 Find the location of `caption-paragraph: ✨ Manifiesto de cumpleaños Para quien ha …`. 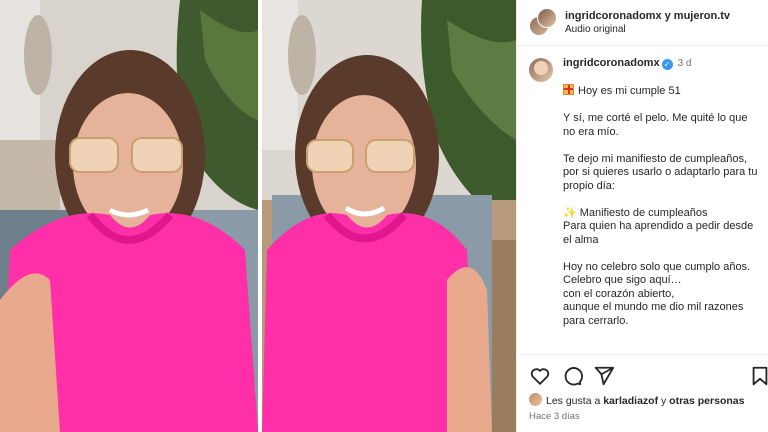

caption-paragraph: ✨ Manifiesto de cumpleaños Para quien ha … is located at coordinates (663, 227).